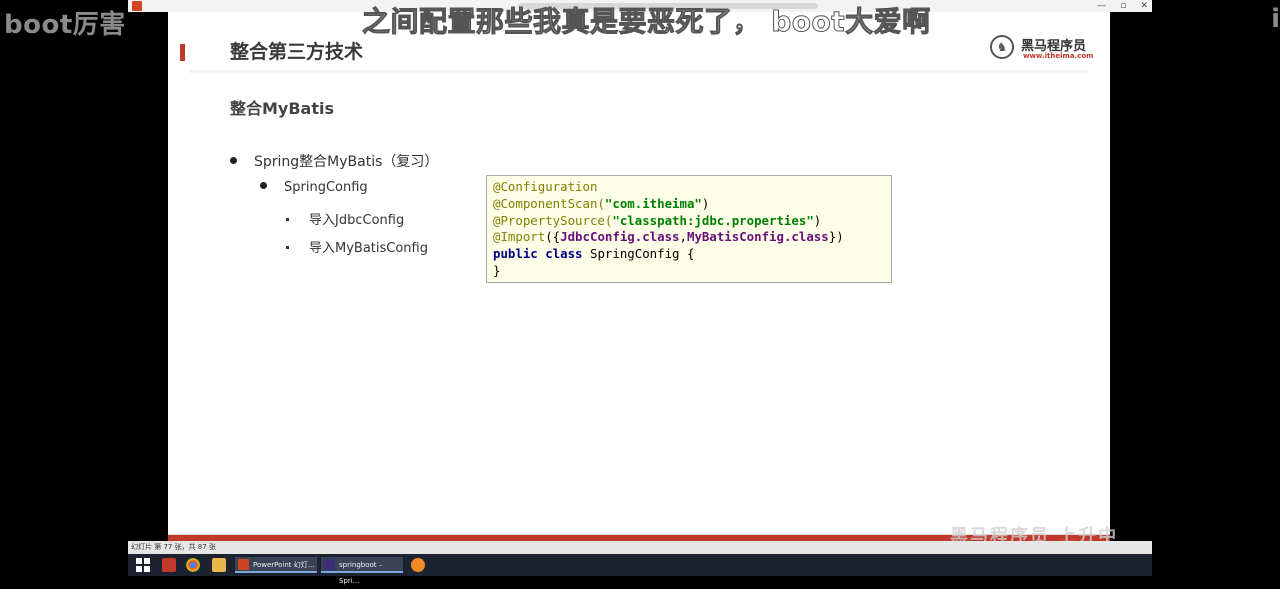  What do you see at coordinates (65, 25) in the screenshot?
I see `overlay-caption-left: boot厉害` at bounding box center [65, 25].